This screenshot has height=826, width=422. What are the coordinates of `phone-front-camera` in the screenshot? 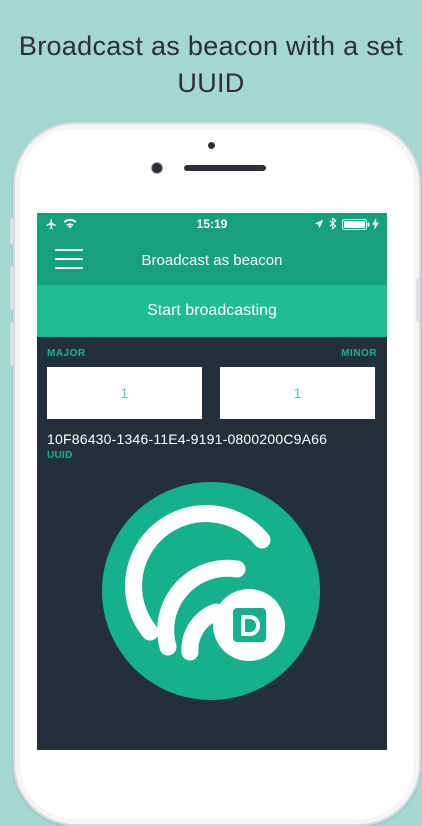 It's located at (157, 168).